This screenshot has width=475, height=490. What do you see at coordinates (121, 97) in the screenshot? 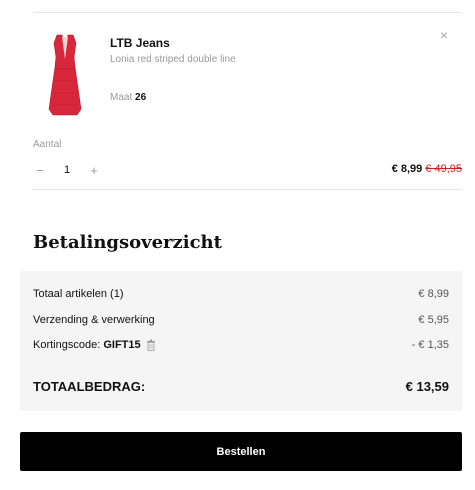
I see `size-label: Maat` at bounding box center [121, 97].